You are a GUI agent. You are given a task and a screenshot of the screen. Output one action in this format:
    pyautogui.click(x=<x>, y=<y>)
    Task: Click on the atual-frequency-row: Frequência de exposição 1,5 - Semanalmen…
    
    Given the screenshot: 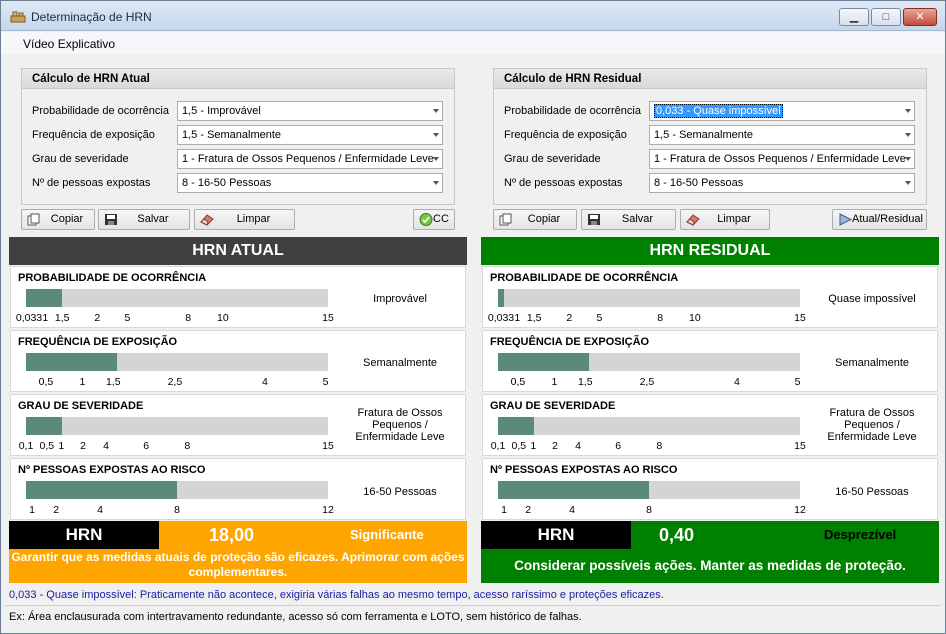 What is the action you would take?
    pyautogui.click(x=237, y=135)
    